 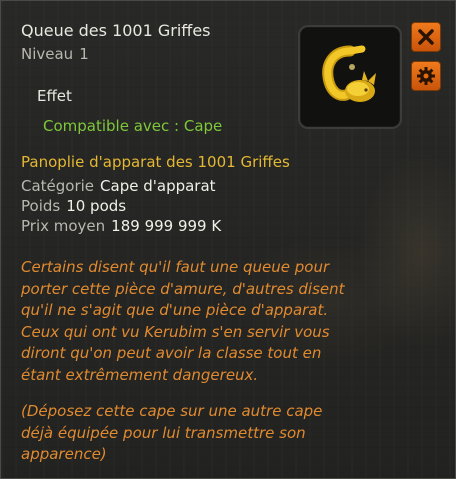 What do you see at coordinates (58, 186) in the screenshot?
I see `category-label: Catégorie` at bounding box center [58, 186].